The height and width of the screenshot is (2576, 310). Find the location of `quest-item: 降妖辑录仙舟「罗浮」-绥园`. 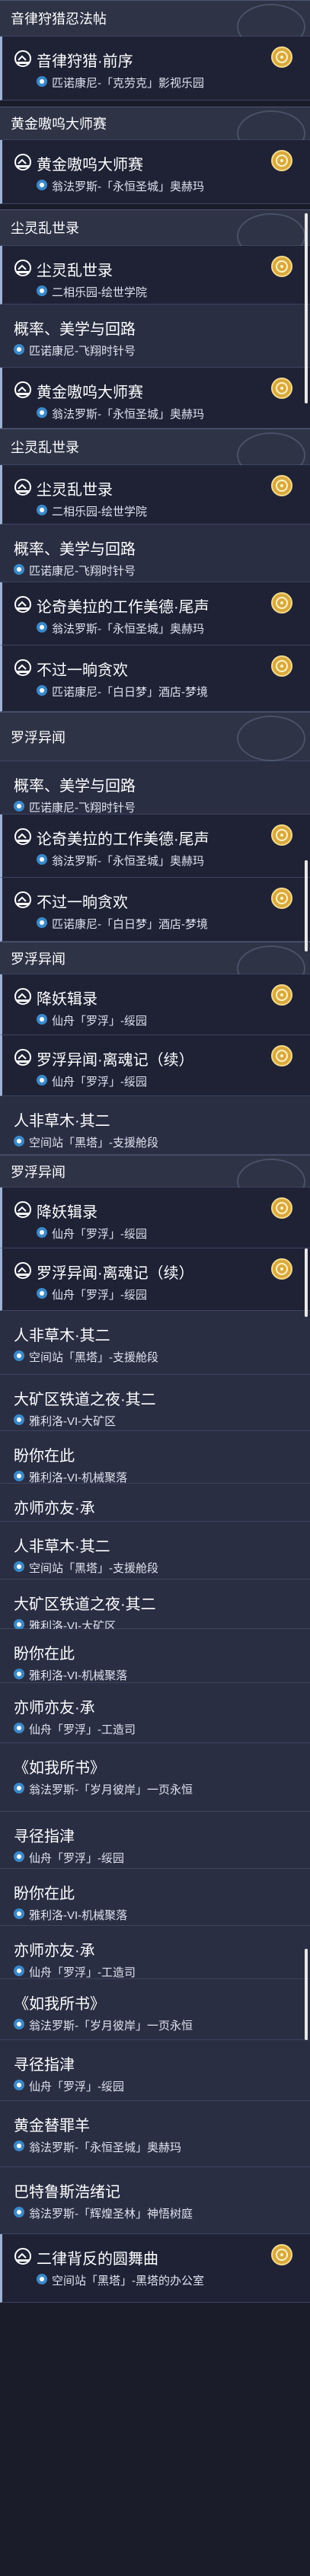

quest-item: 降妖辑录仙舟「罗浮」-绥园 is located at coordinates (155, 1004).